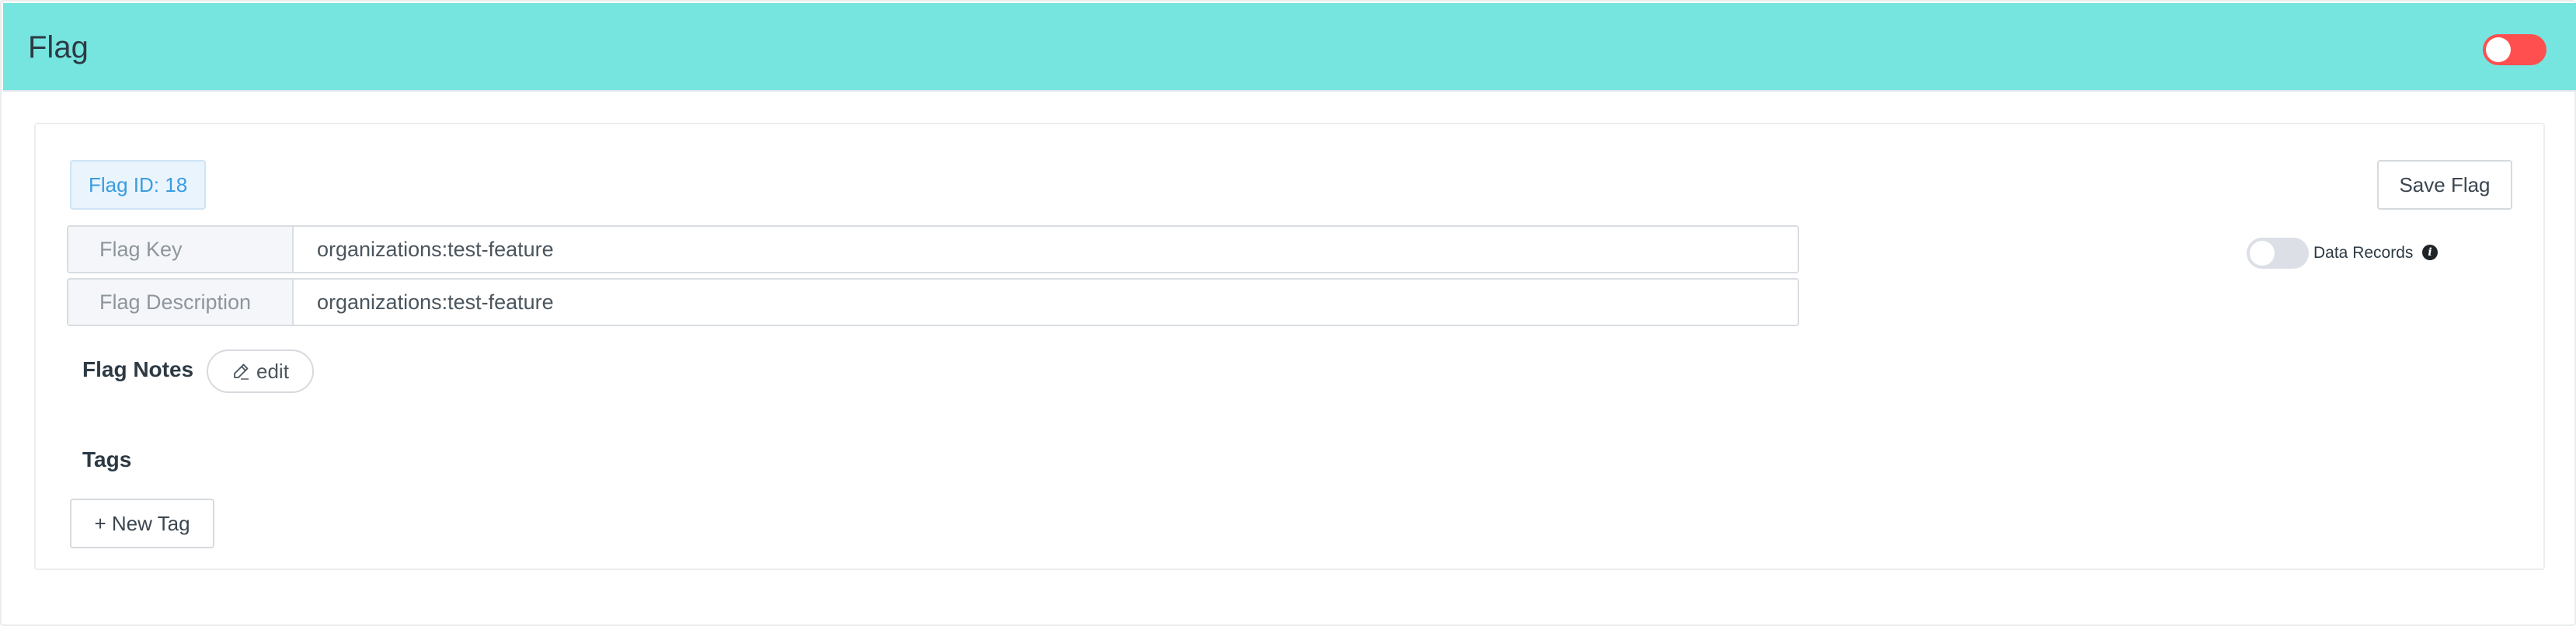  Describe the element at coordinates (1289, 47) in the screenshot. I see `card-header: Flag` at that location.